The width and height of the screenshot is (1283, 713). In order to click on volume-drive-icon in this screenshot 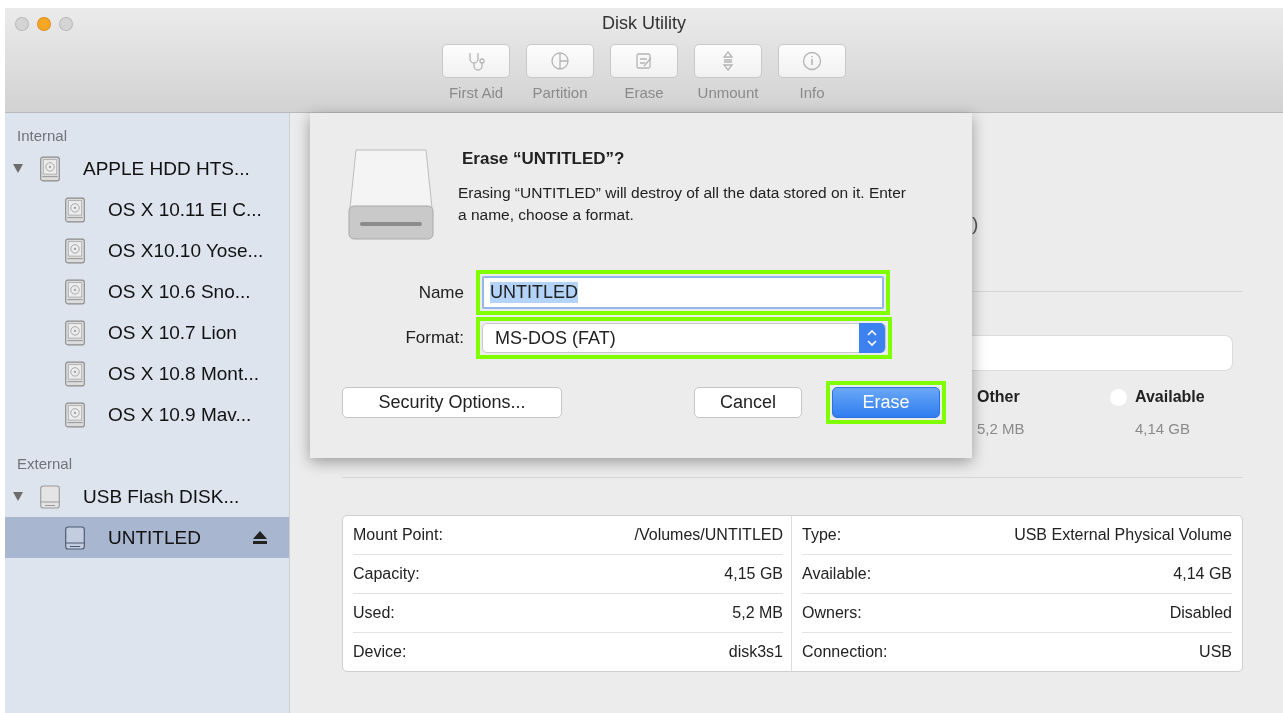, I will do `click(75, 537)`.